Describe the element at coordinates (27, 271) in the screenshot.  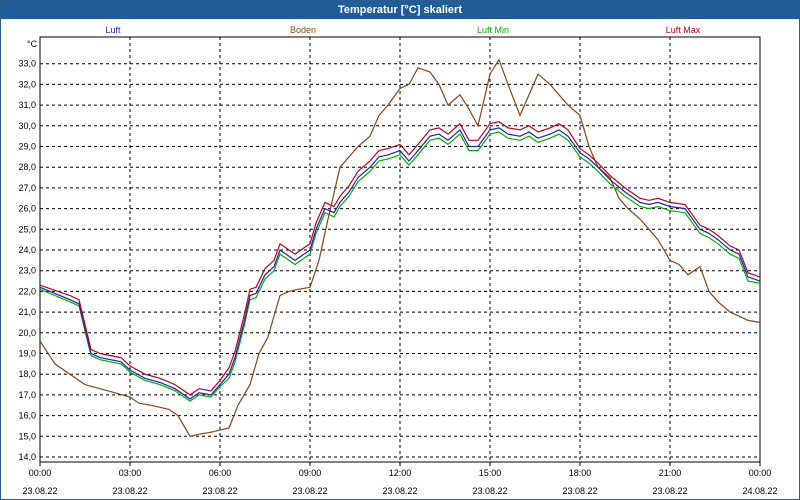
I see `y-tick-label: 23,0` at that location.